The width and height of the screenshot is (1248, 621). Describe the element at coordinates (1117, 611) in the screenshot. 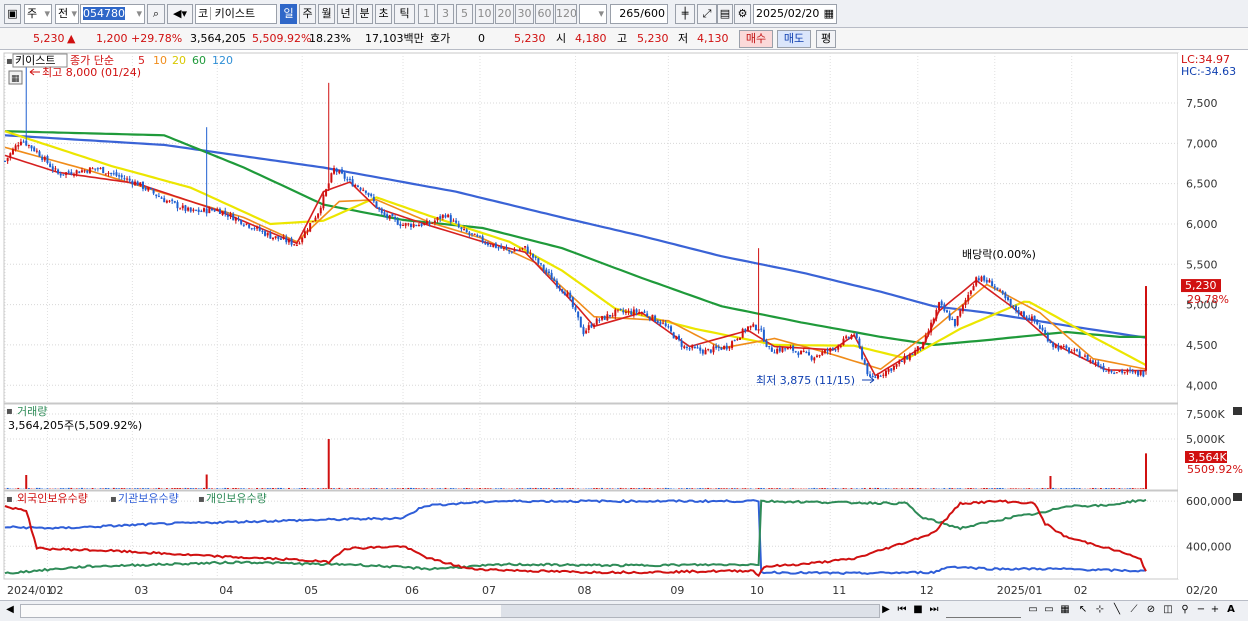

I see `line-icon: ╲` at that location.